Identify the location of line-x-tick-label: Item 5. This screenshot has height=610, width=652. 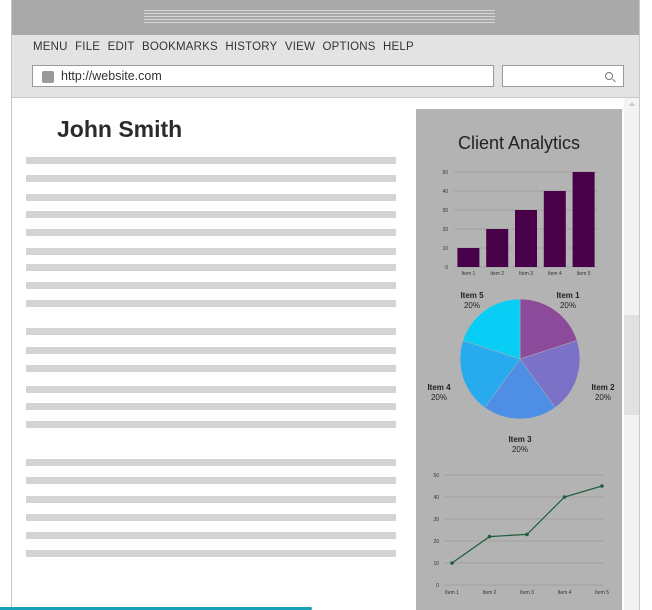
(602, 593).